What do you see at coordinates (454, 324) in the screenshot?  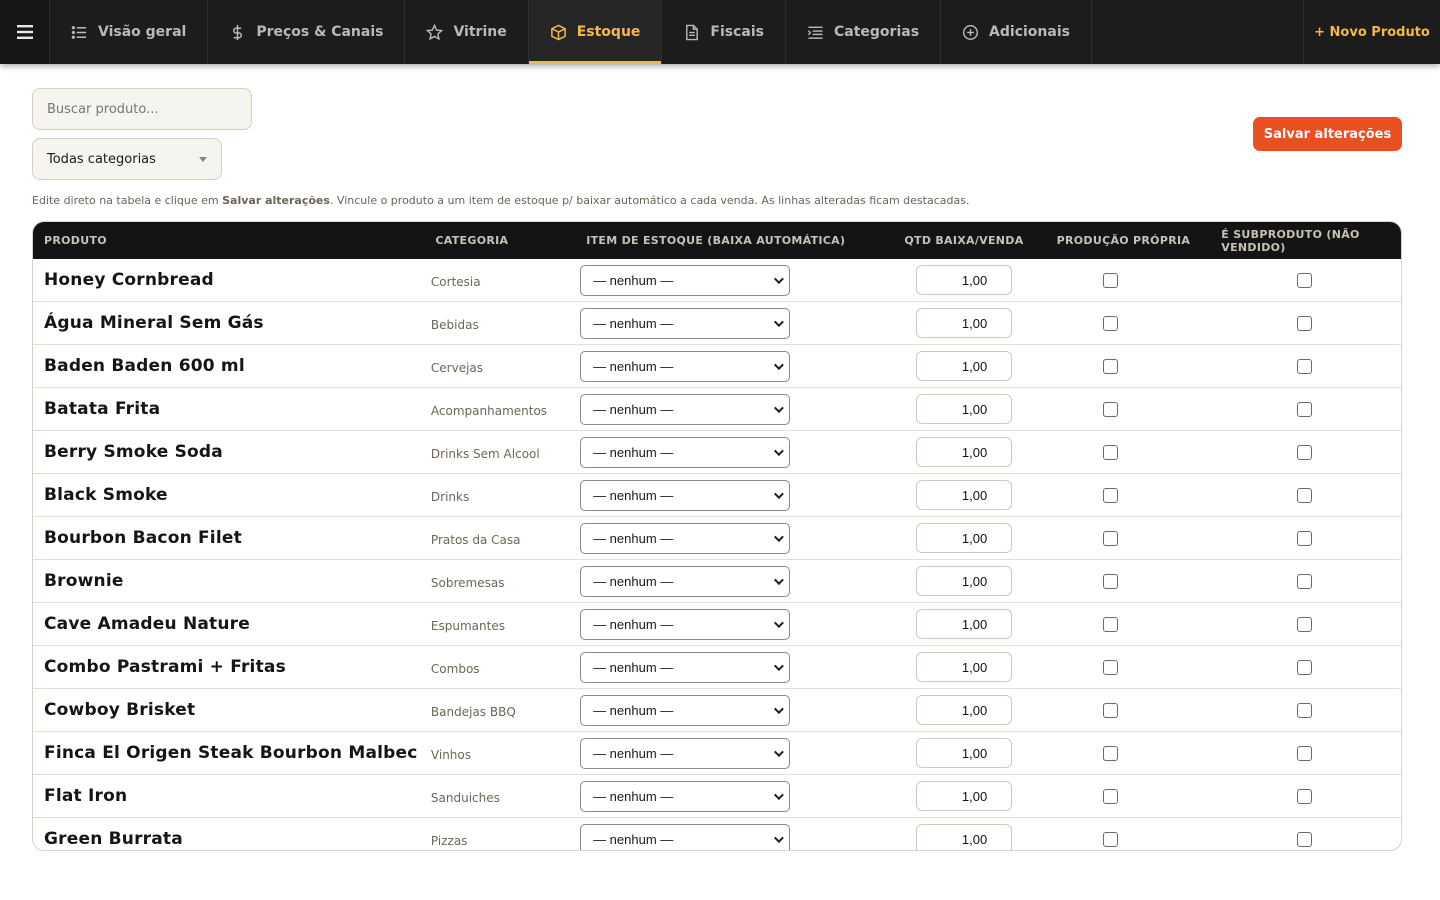 I see `product-category: Bebidas` at bounding box center [454, 324].